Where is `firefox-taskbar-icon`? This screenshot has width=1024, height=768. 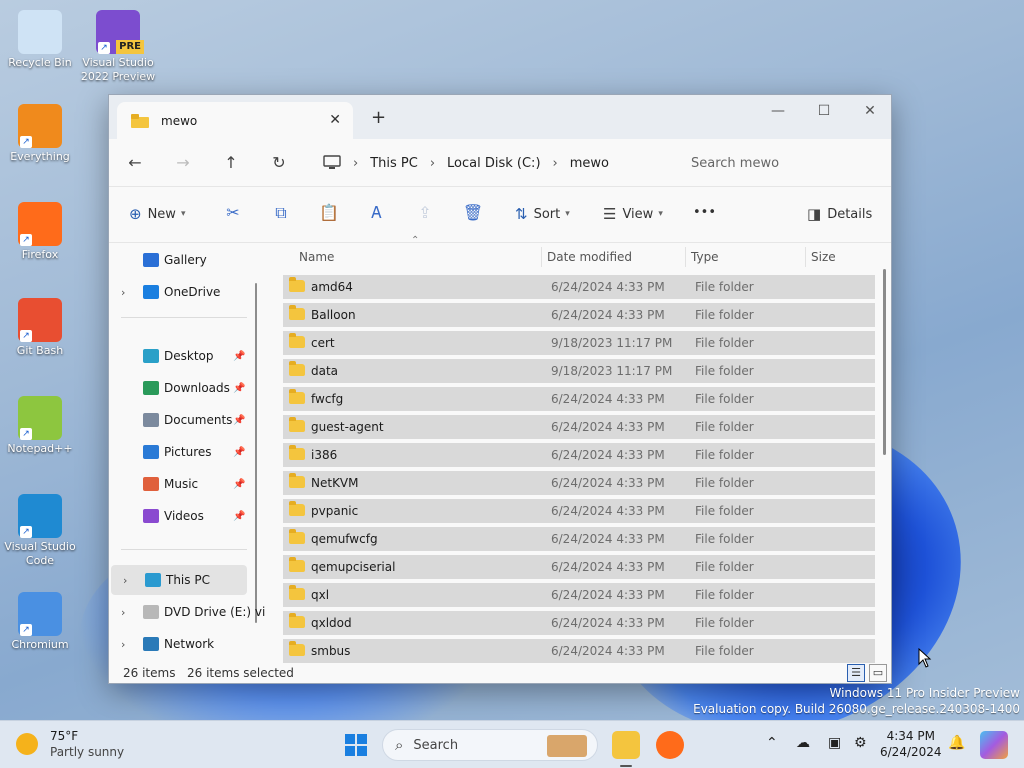
firefox-taskbar-icon is located at coordinates (670, 745).